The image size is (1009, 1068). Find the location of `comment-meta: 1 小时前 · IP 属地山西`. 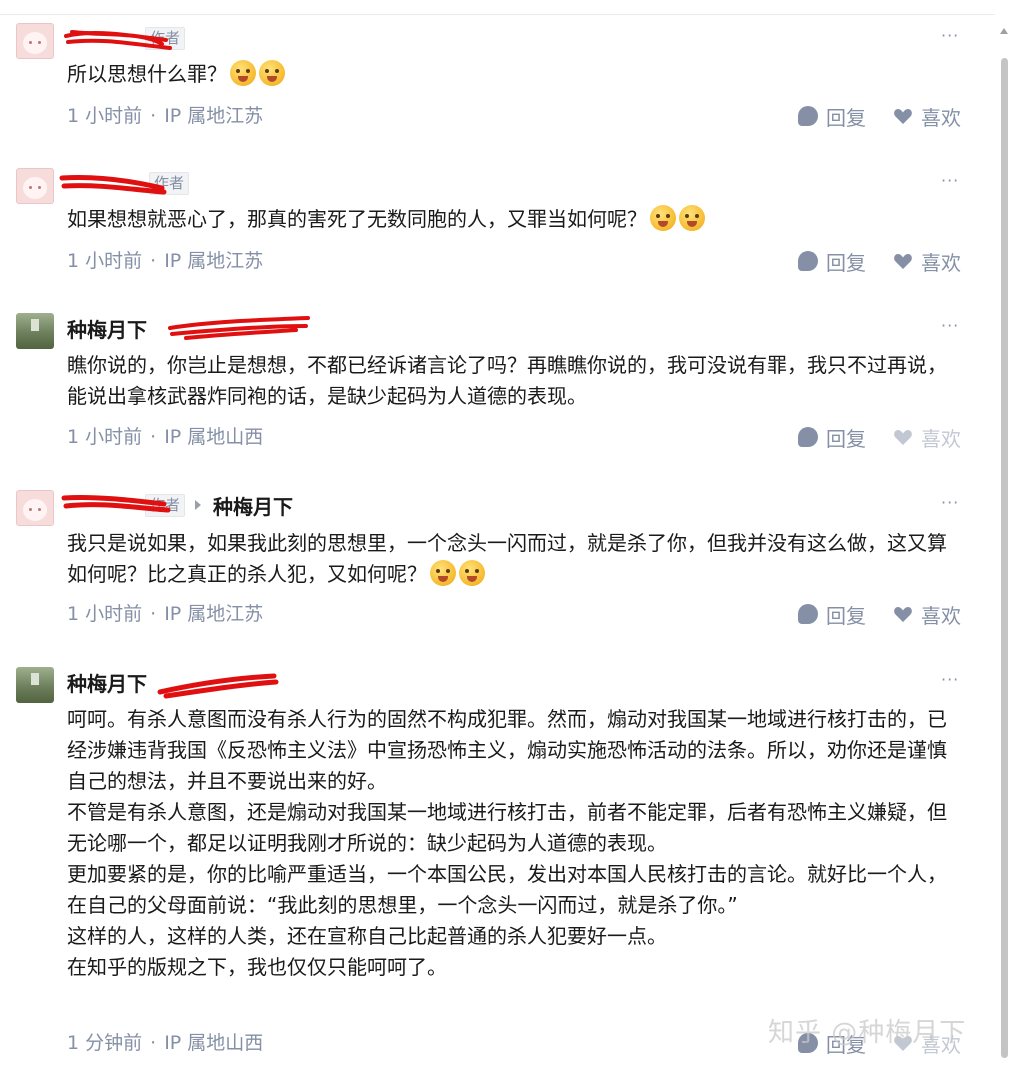

comment-meta: 1 小时前 · IP 属地山西 is located at coordinates (165, 437).